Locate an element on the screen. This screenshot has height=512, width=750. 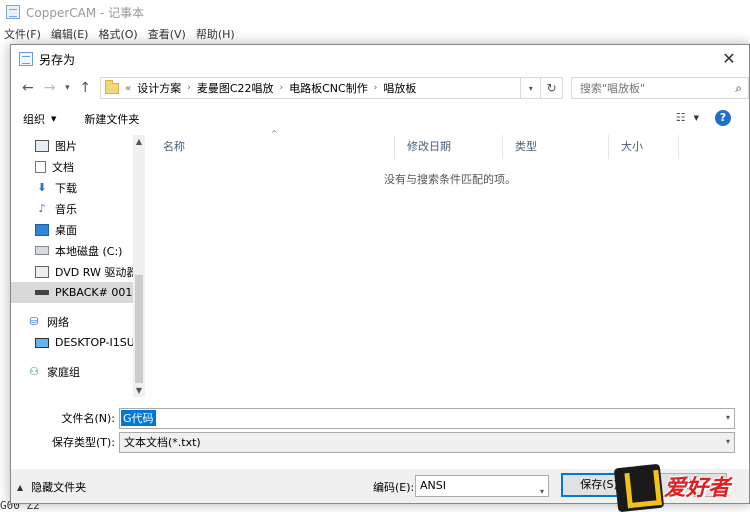
watermark-logo: 爱好者 is located at coordinates (681, 487).